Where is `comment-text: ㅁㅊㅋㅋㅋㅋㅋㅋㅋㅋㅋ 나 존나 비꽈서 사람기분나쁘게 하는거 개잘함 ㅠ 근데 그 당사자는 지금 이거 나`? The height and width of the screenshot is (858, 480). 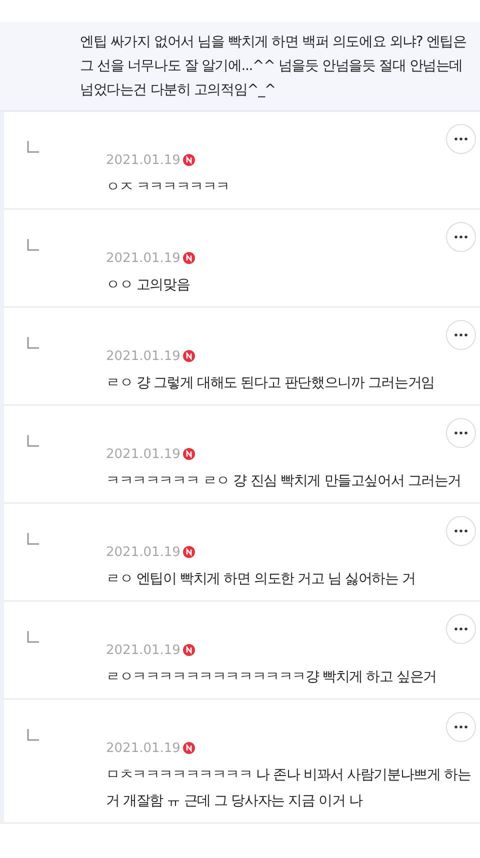
comment-text: ㅁㅊㅋㅋㅋㅋㅋㅋㅋㅋㅋ 나 존나 비꽈서 사람기분나쁘게 하는거 개잘함 ㅠ 근데 그 당사자는 지금 이거 나 is located at coordinates (289, 788).